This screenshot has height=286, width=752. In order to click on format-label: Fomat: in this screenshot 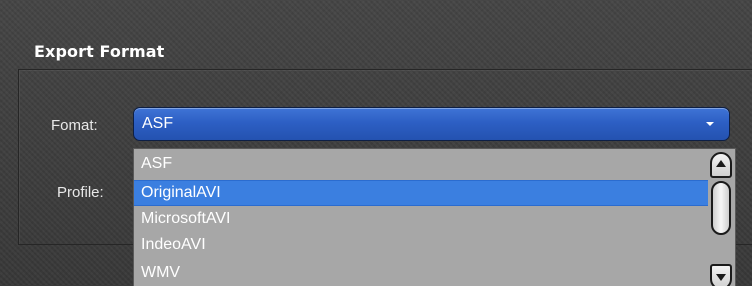, I will do `click(74, 125)`.